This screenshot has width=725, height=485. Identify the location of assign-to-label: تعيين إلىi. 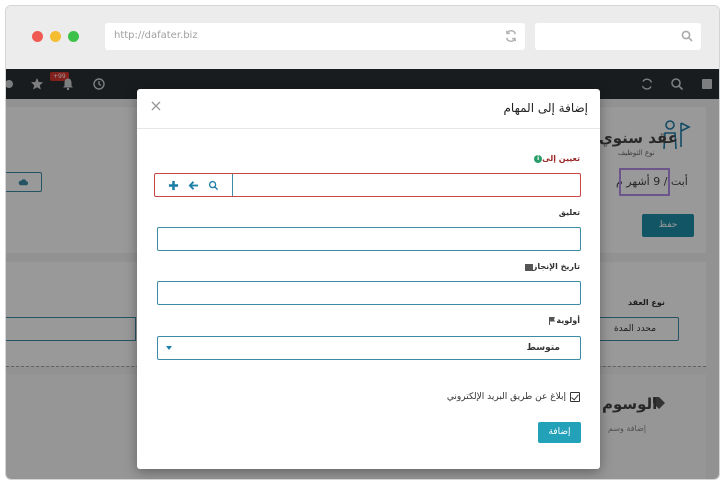
(555, 158).